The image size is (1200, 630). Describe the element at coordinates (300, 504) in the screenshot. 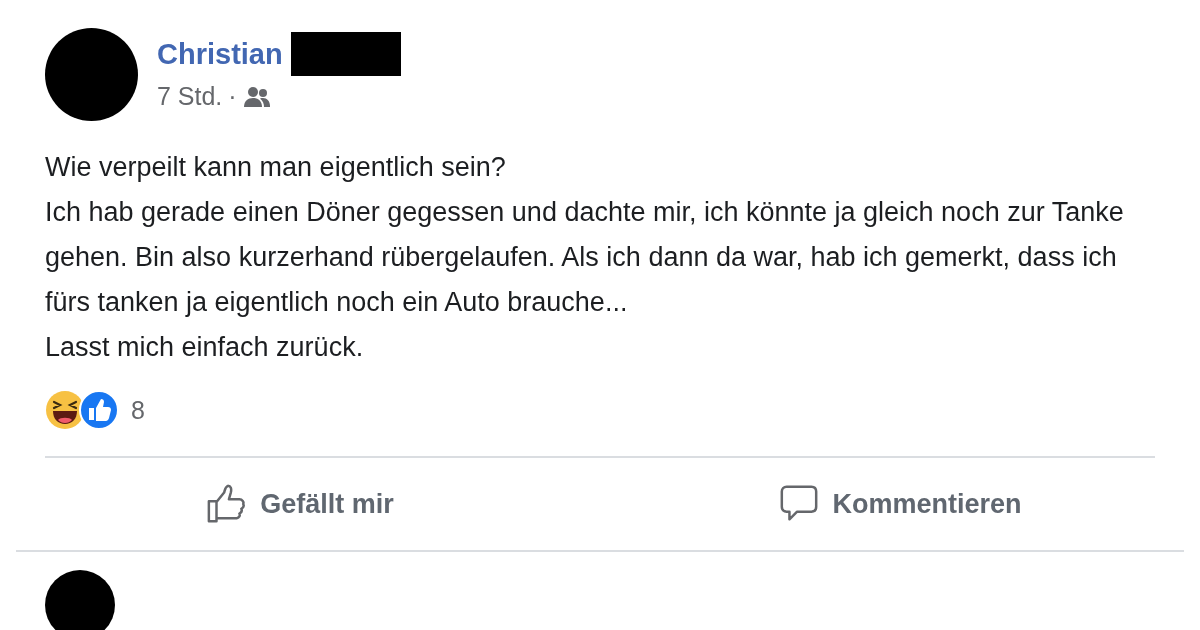

I see `like-button: Gefällt mir` at that location.